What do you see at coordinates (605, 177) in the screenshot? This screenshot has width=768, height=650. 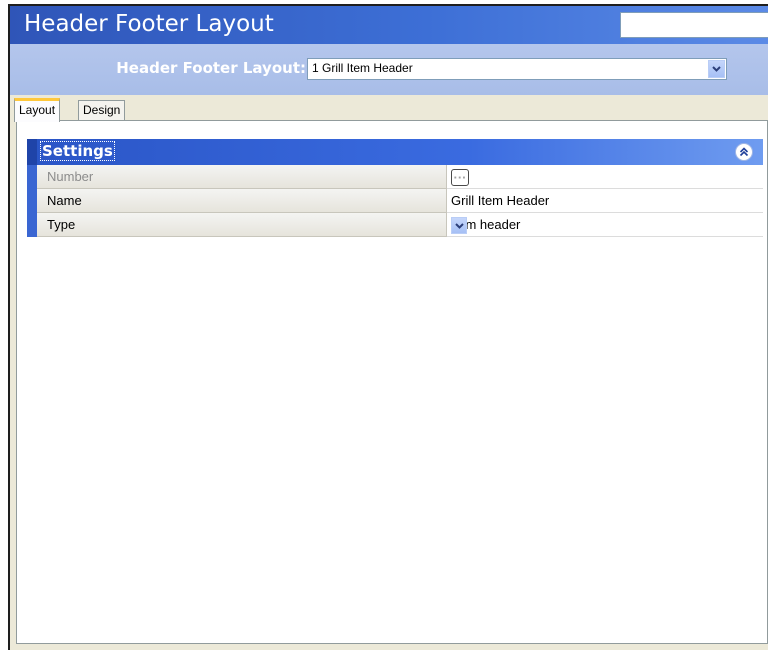 I see `property-value-cell: 1 ···` at bounding box center [605, 177].